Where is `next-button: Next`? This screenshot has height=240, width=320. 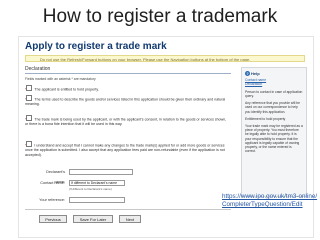
next-button: Next is located at coordinates (130, 219).